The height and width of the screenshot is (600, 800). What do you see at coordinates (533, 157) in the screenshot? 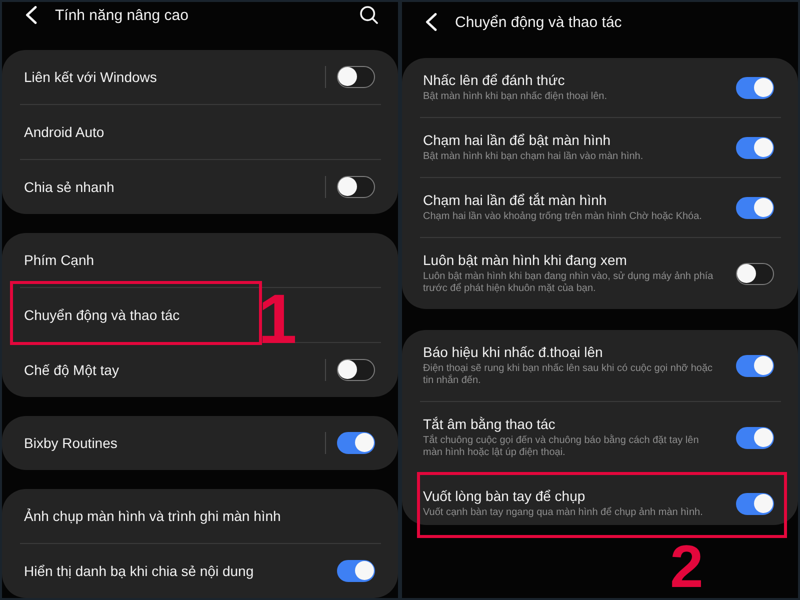
I see `setting-description: Bật màn hình khi bạn chạm hai lần vào màn hình.` at bounding box center [533, 157].